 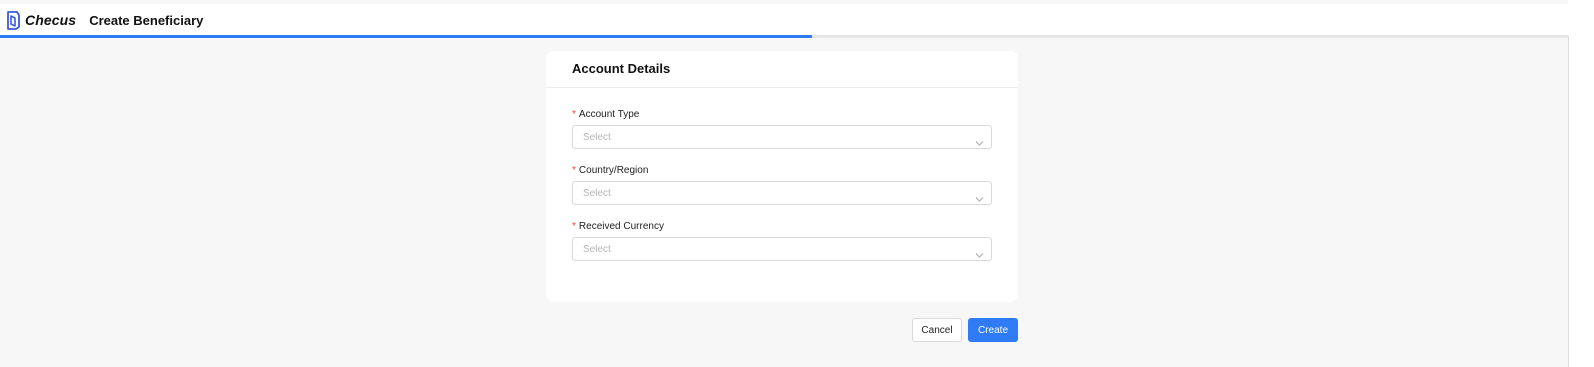 What do you see at coordinates (13, 20) in the screenshot?
I see `checus-logo-icon` at bounding box center [13, 20].